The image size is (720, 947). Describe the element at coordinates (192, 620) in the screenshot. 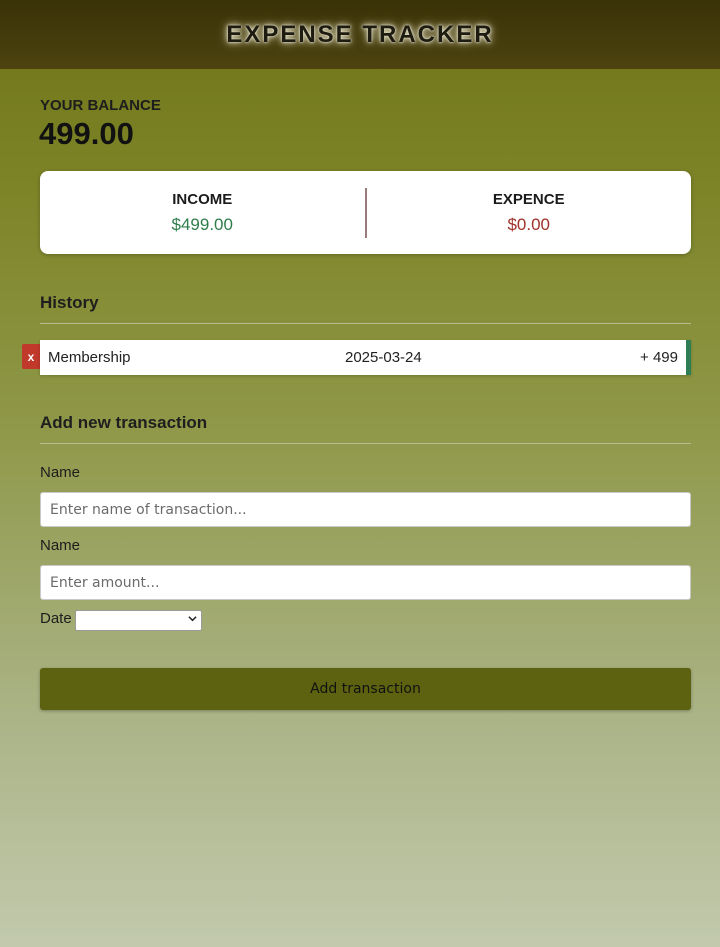

I see `chevron-down-icon` at that location.